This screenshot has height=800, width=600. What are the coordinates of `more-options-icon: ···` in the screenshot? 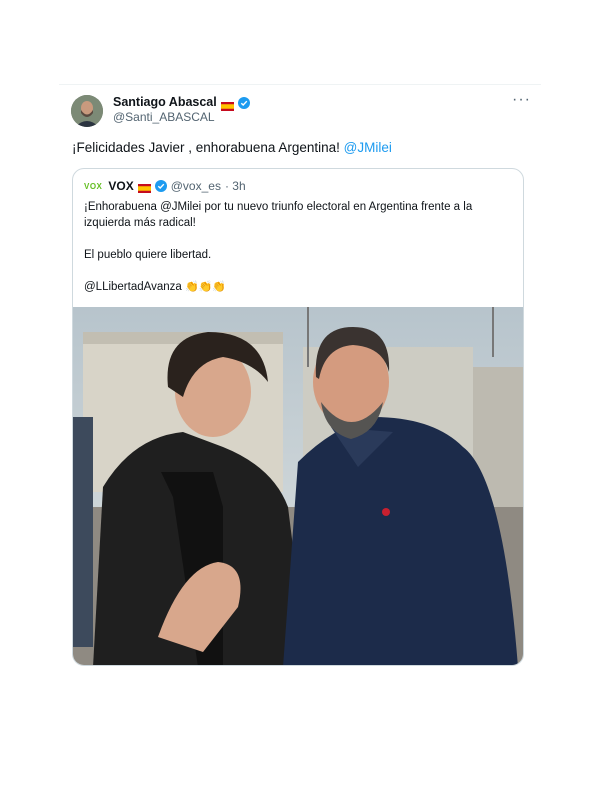 It's located at (521, 100).